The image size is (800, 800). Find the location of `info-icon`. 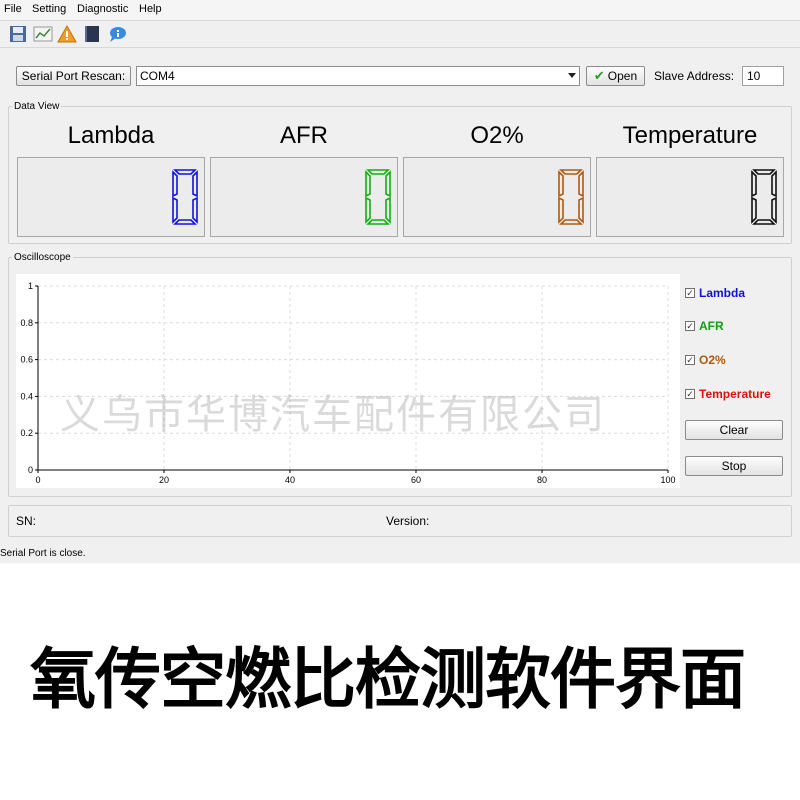

info-icon is located at coordinates (117, 34).